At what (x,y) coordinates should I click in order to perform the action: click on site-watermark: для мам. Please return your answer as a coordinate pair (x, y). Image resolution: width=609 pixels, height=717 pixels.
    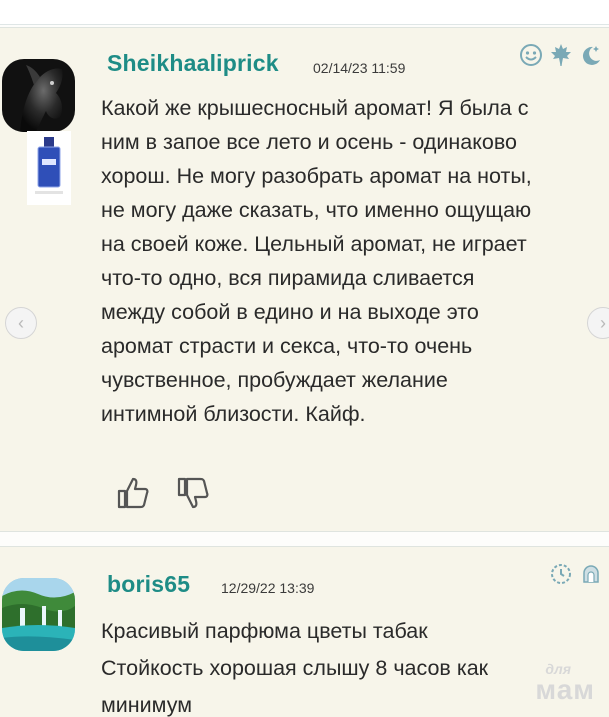
    Looking at the image, I should click on (565, 683).